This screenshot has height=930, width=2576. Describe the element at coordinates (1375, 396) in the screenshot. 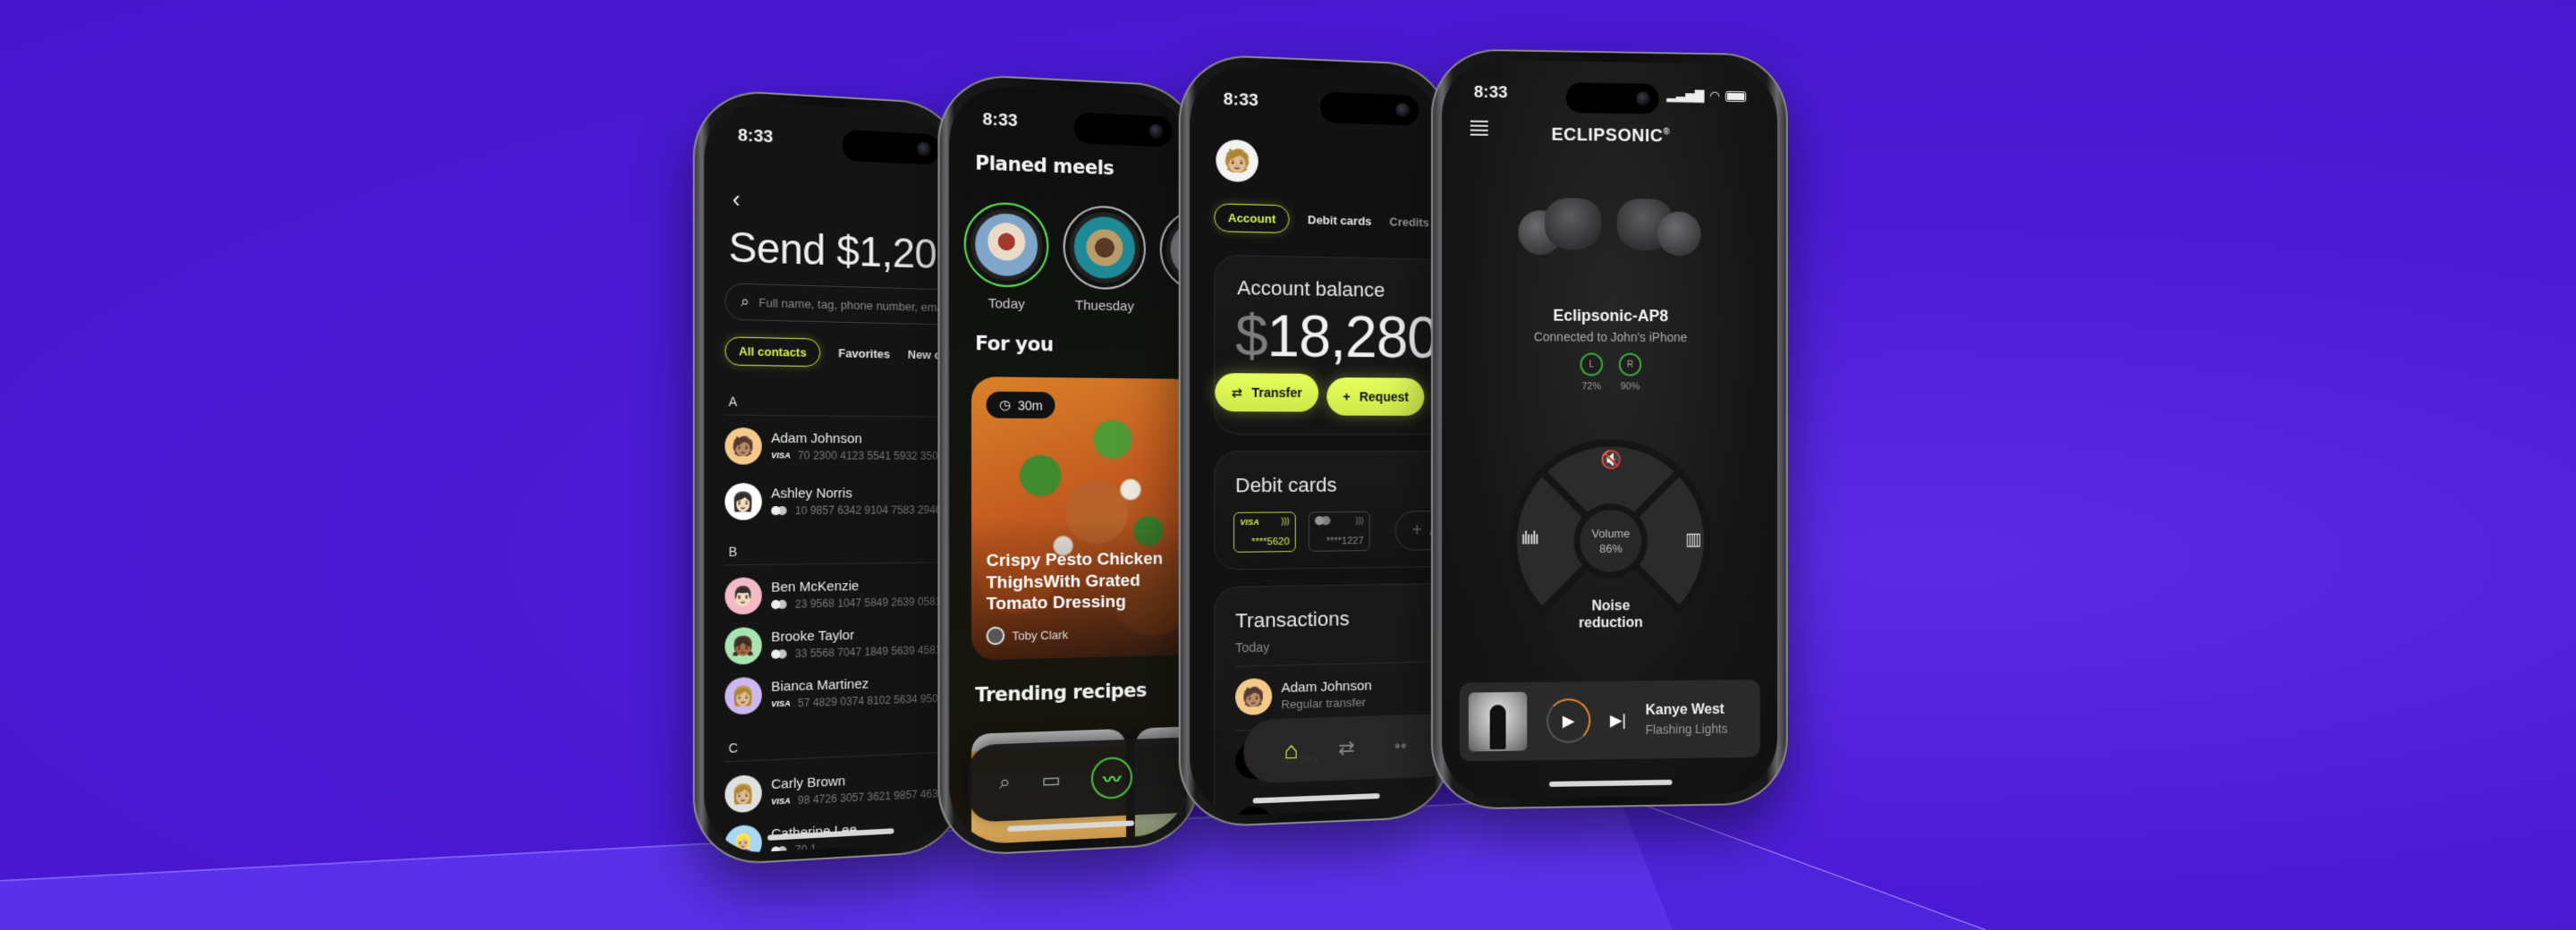

I see `request-button: + Request` at that location.